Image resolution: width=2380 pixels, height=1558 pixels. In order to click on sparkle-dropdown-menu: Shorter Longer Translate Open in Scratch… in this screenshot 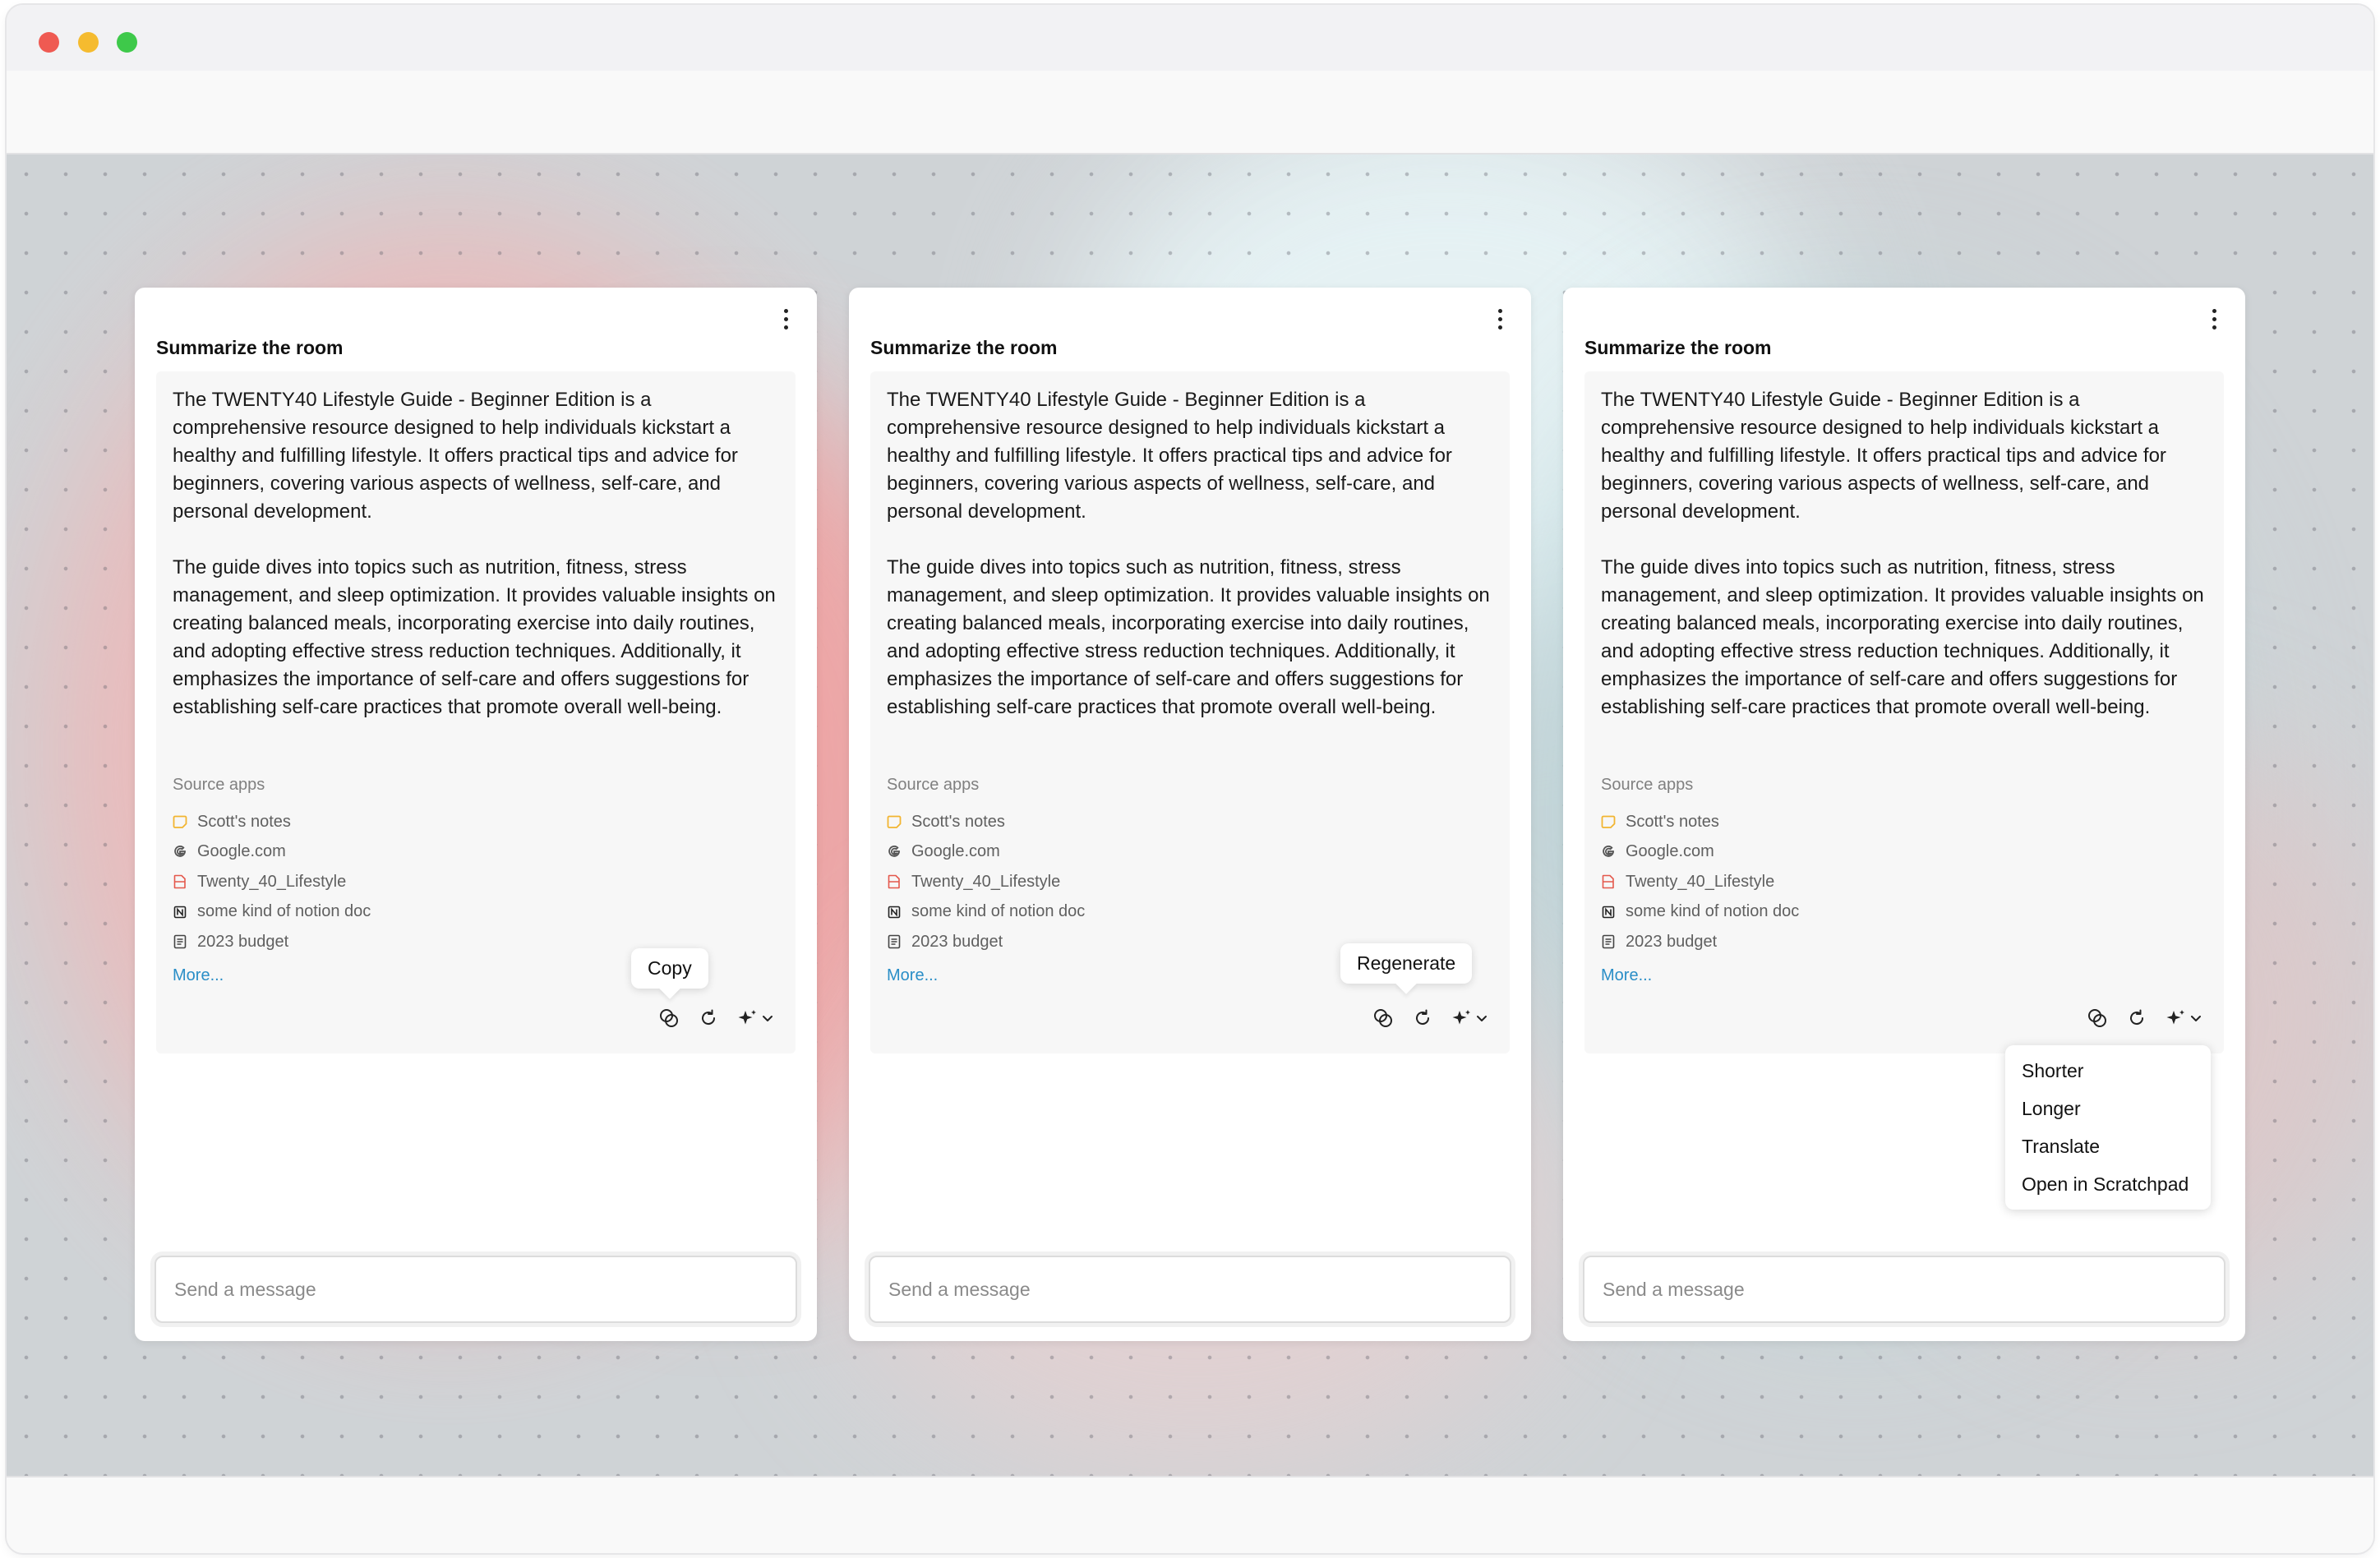, I will do `click(2108, 1127)`.